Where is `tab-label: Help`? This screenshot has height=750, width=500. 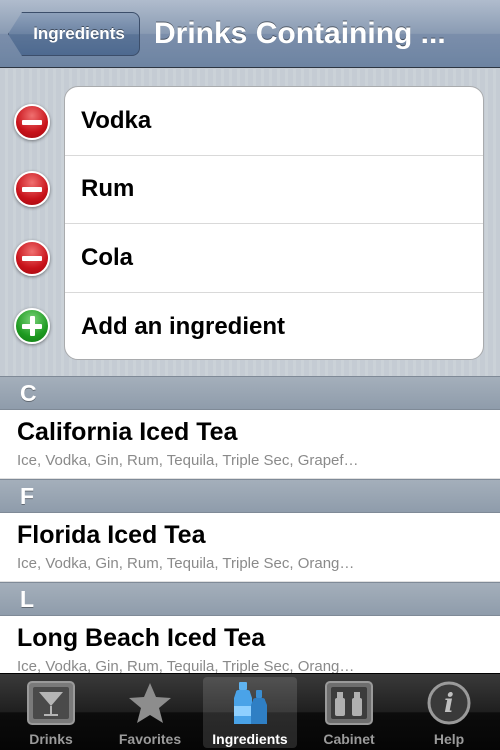 tab-label: Help is located at coordinates (449, 739).